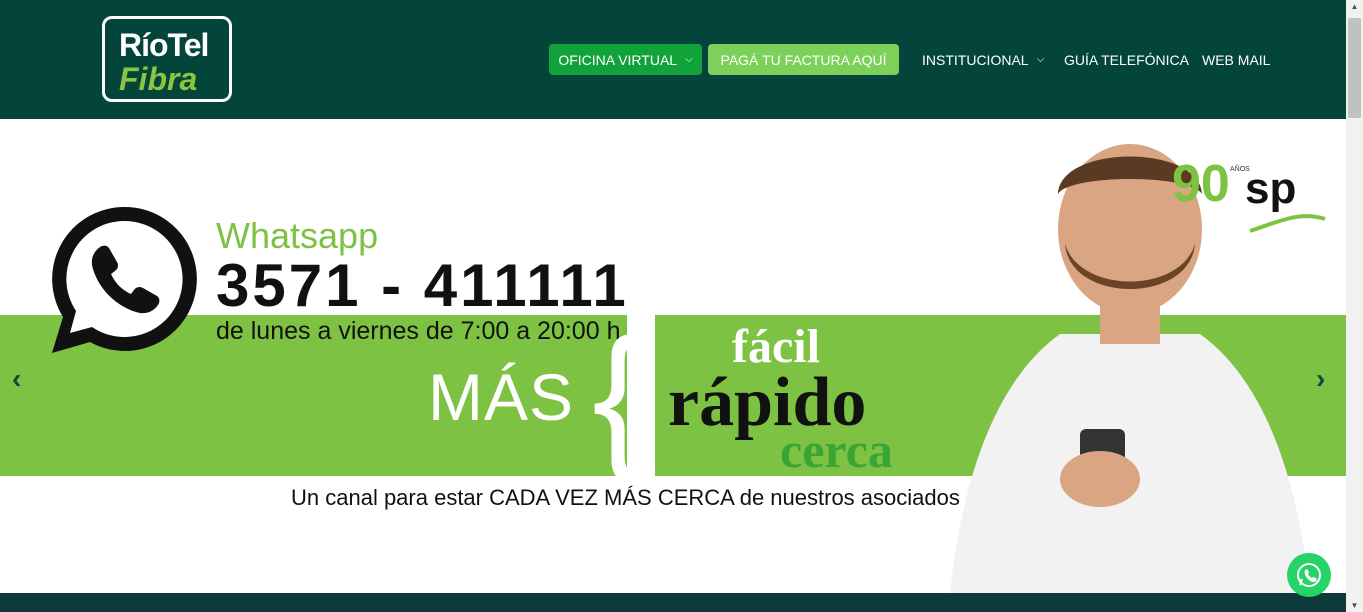  Describe the element at coordinates (1354, 605) in the screenshot. I see `scroll-down-icon: ▼` at that location.